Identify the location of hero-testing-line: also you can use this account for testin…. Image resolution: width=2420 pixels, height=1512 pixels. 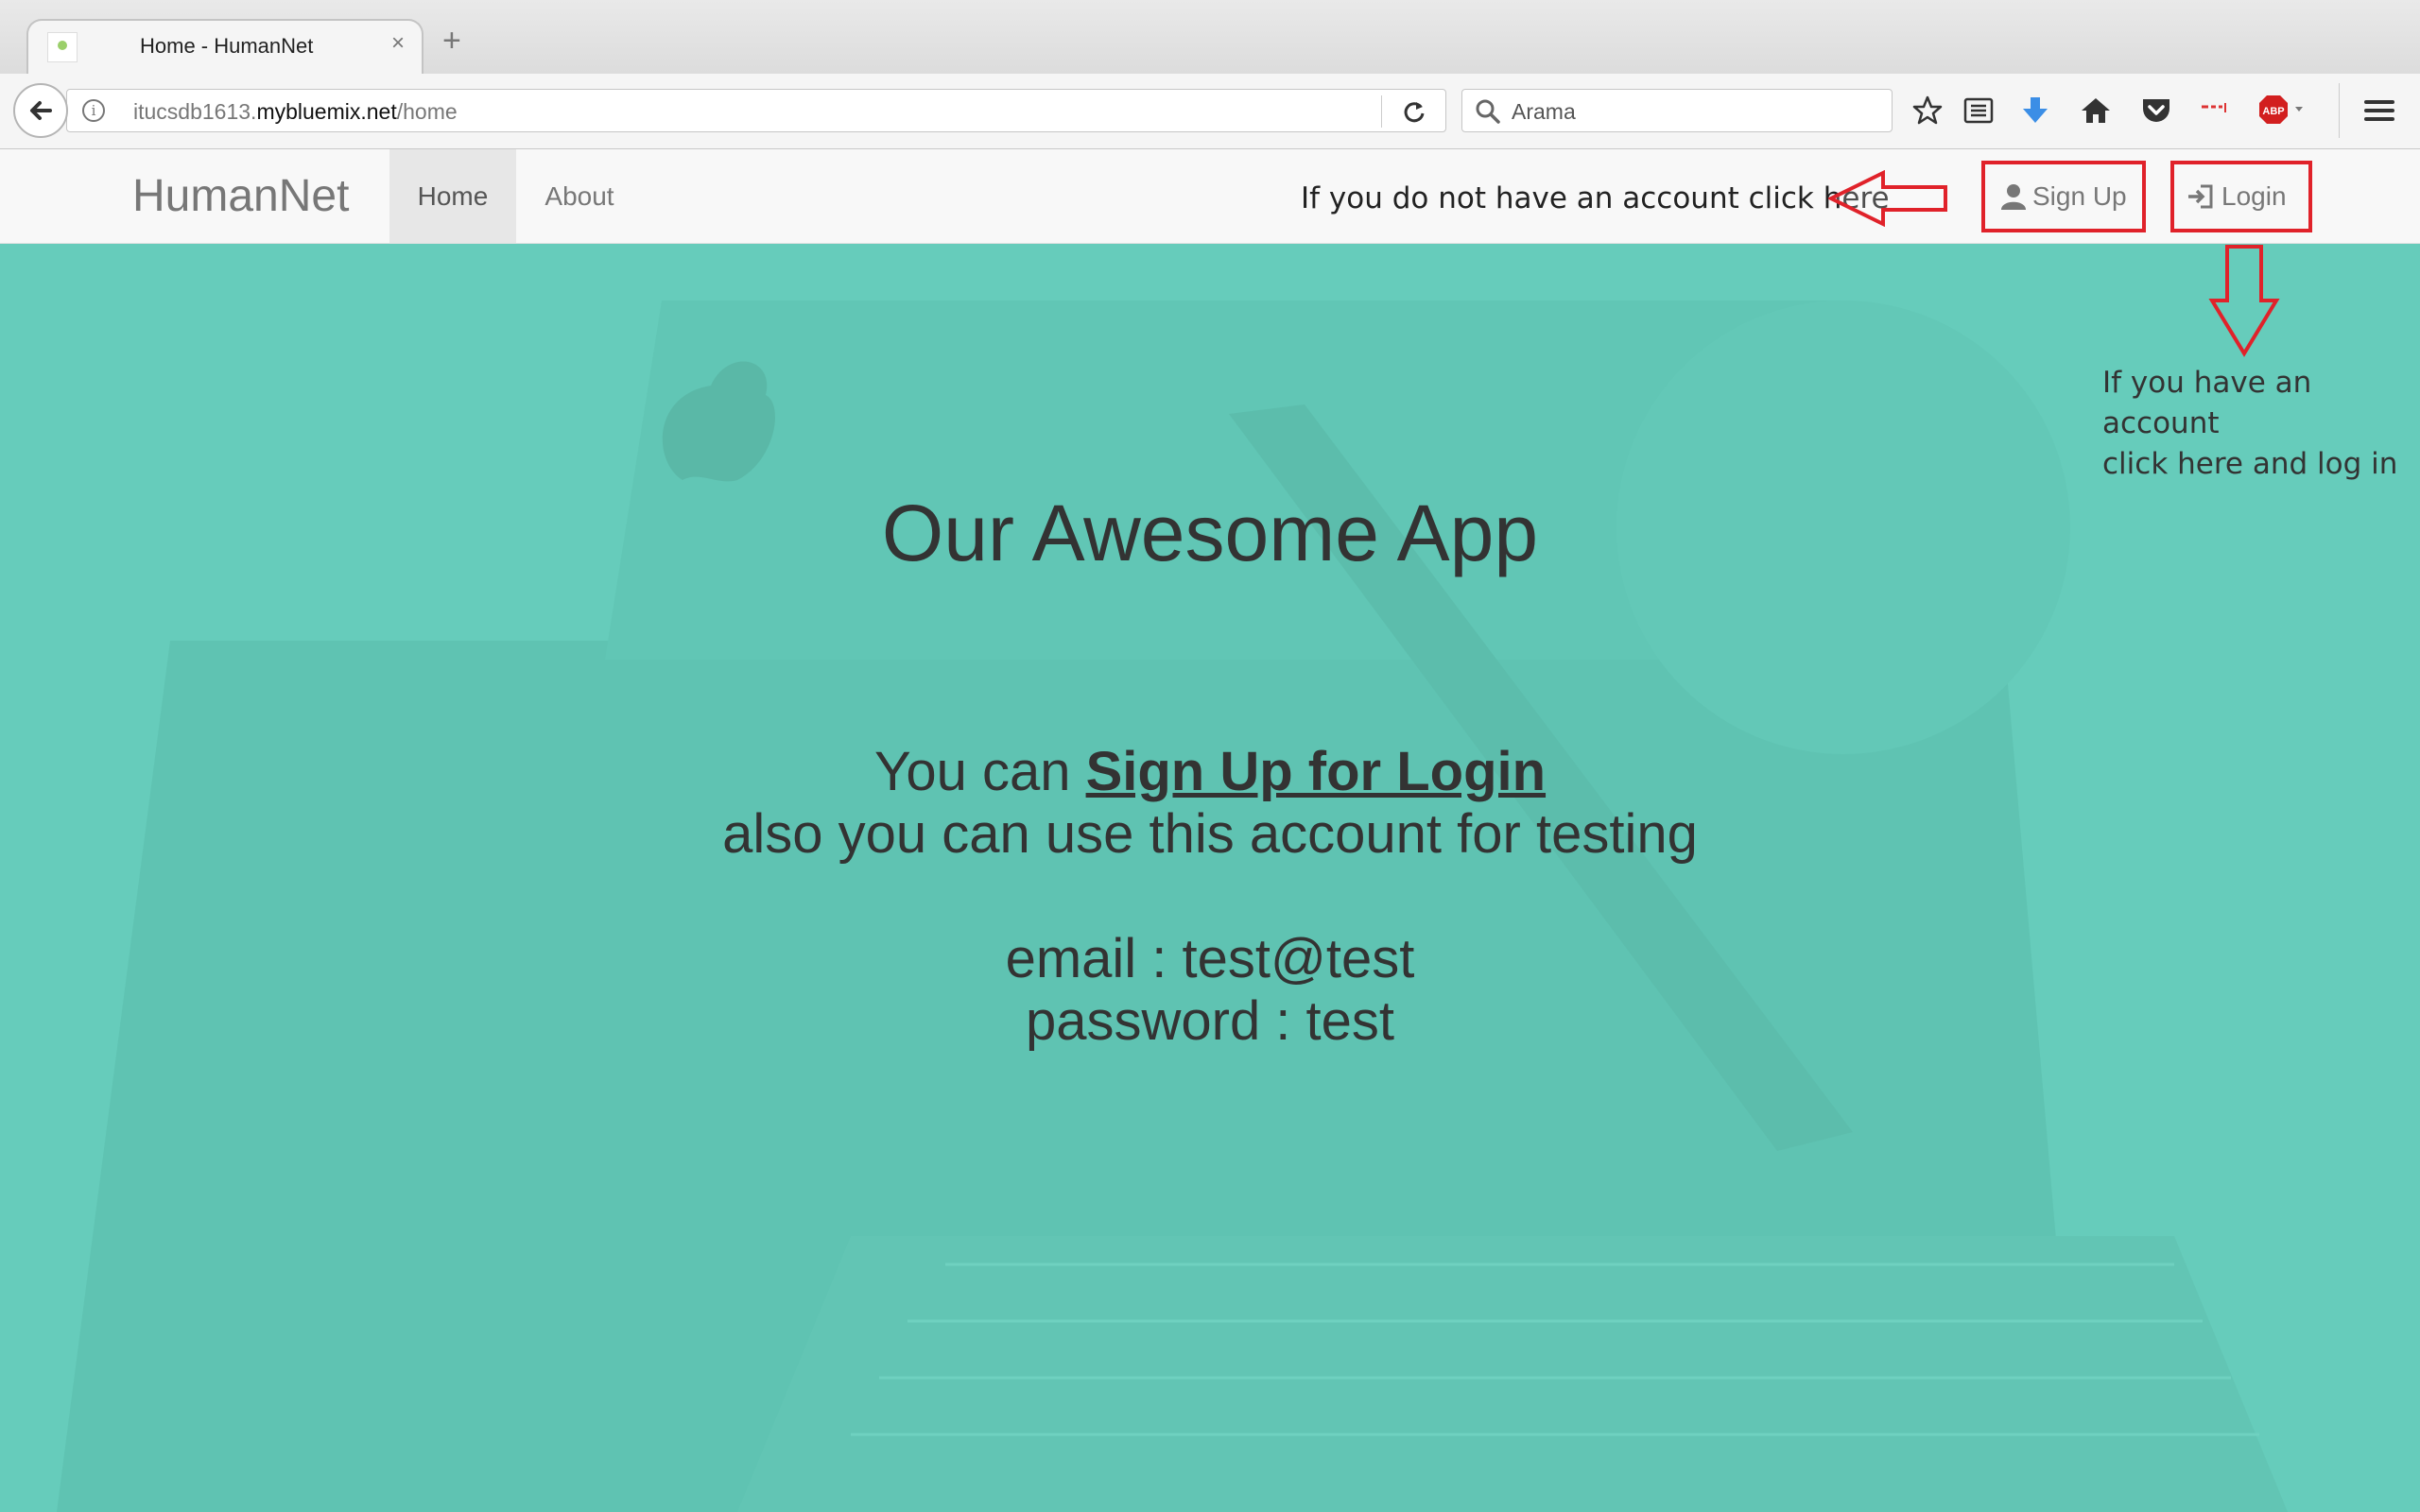
(1210, 834).